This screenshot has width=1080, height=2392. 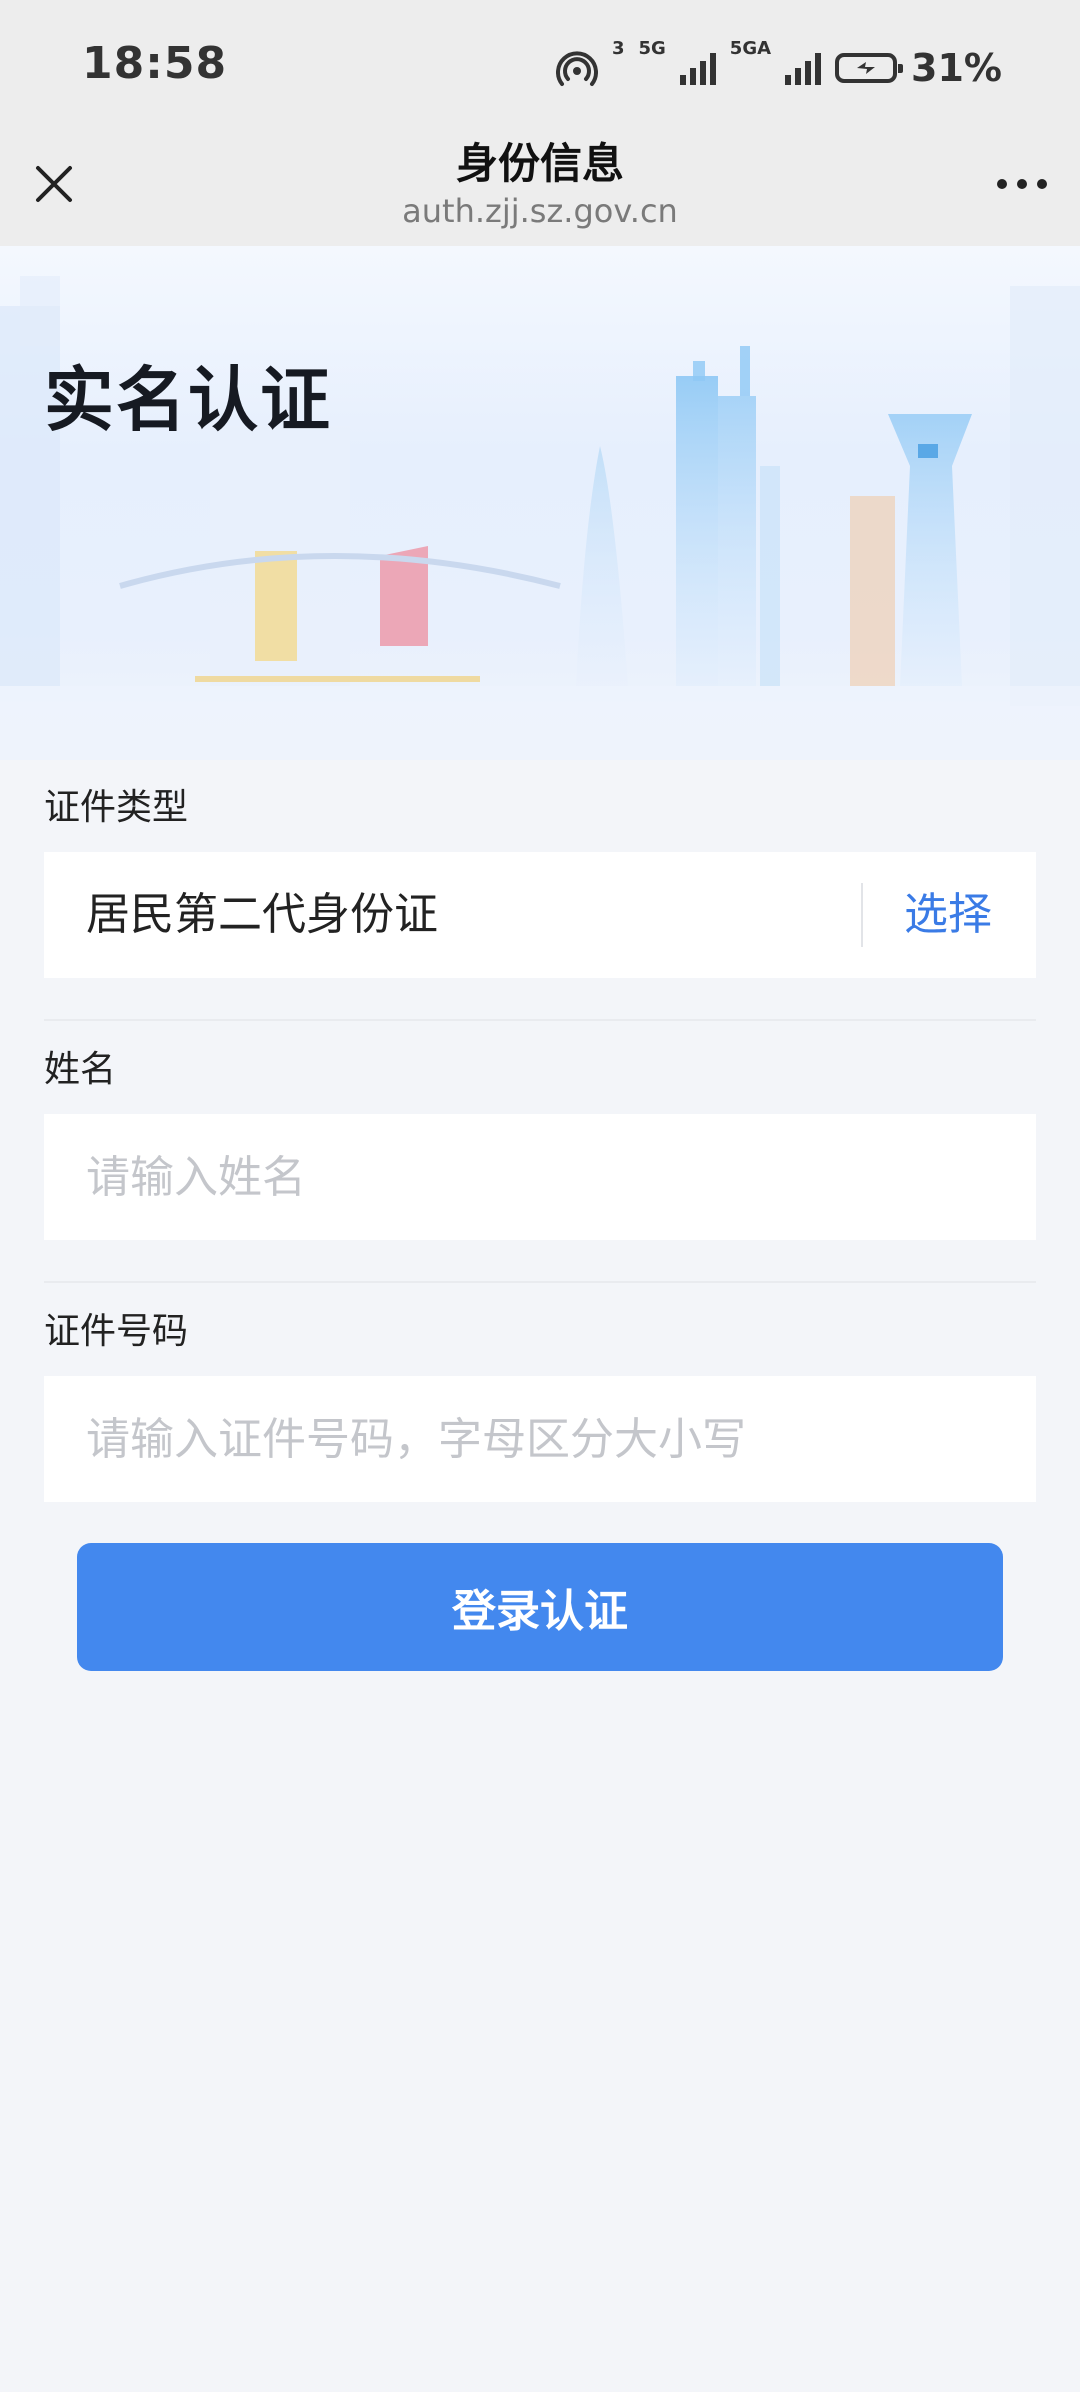 I want to click on name-field-box, so click(x=540, y=1177).